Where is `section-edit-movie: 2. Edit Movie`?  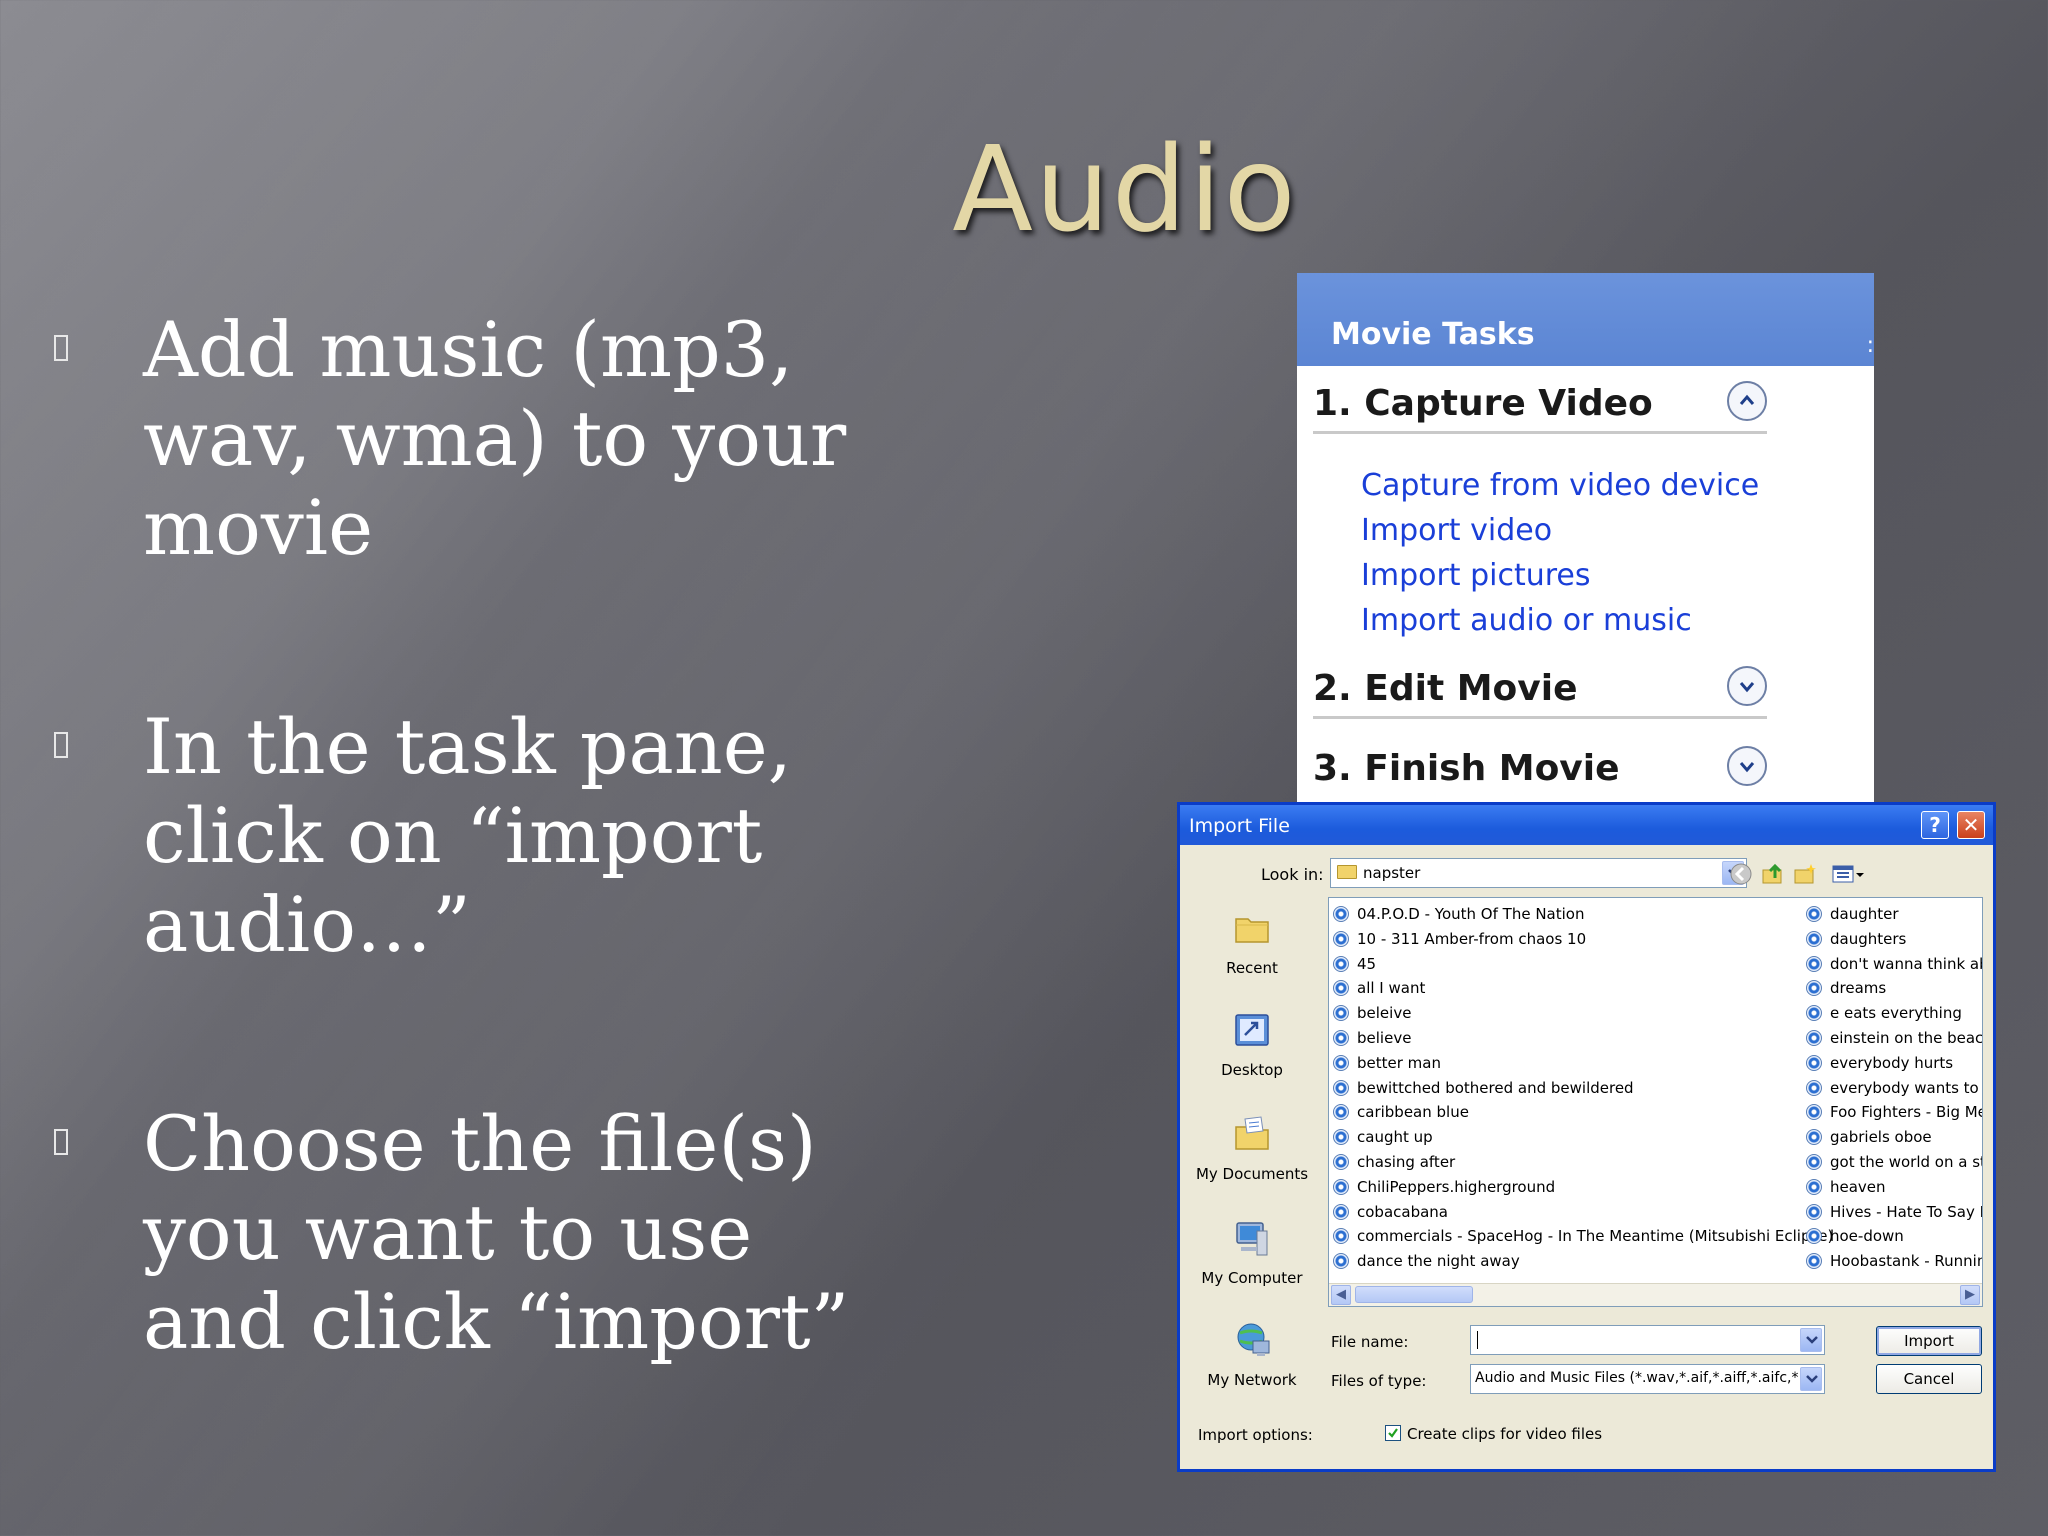 section-edit-movie: 2. Edit Movie is located at coordinates (1540, 689).